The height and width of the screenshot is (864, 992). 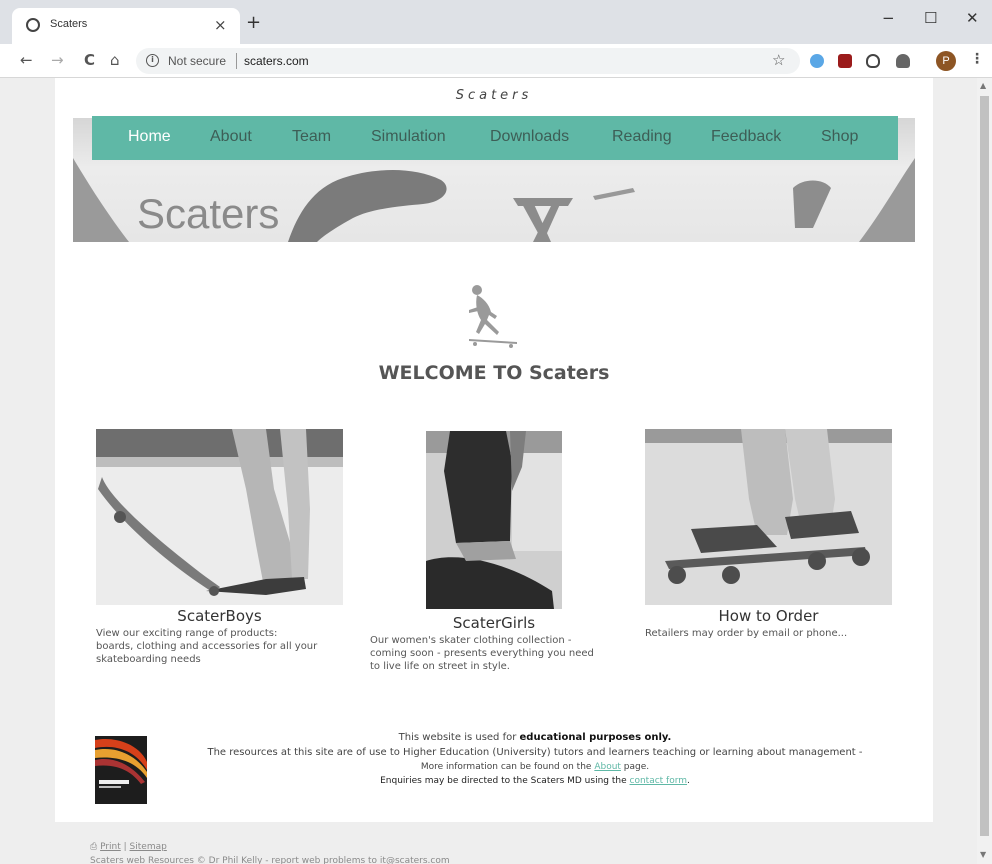 What do you see at coordinates (93, 847) in the screenshot?
I see `print-icon: ⎙` at bounding box center [93, 847].